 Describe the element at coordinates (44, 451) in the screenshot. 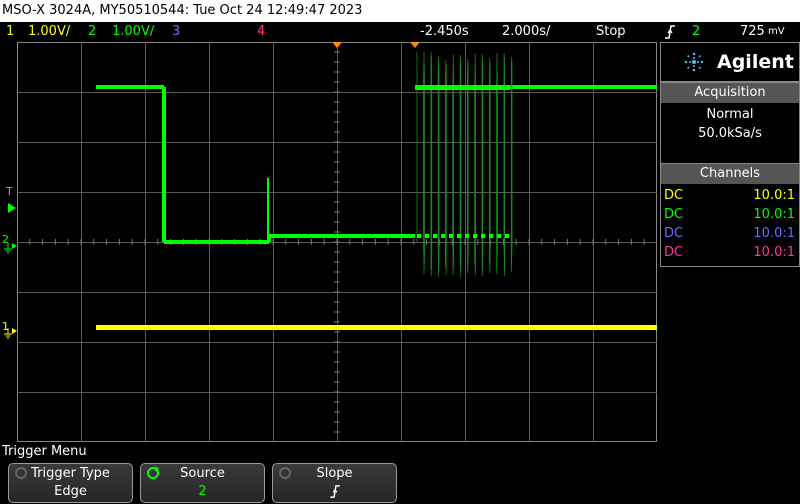

I see `menu-title: Trigger Menu` at that location.